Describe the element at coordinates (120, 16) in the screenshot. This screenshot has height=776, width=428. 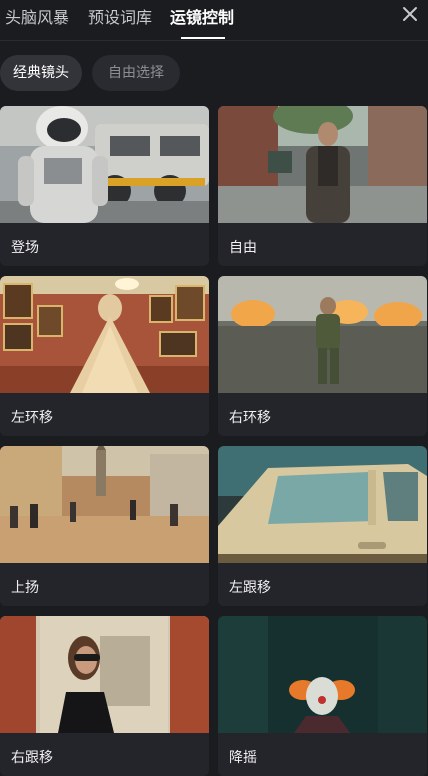
I see `tab-preset-lexicon: 预设词库` at that location.